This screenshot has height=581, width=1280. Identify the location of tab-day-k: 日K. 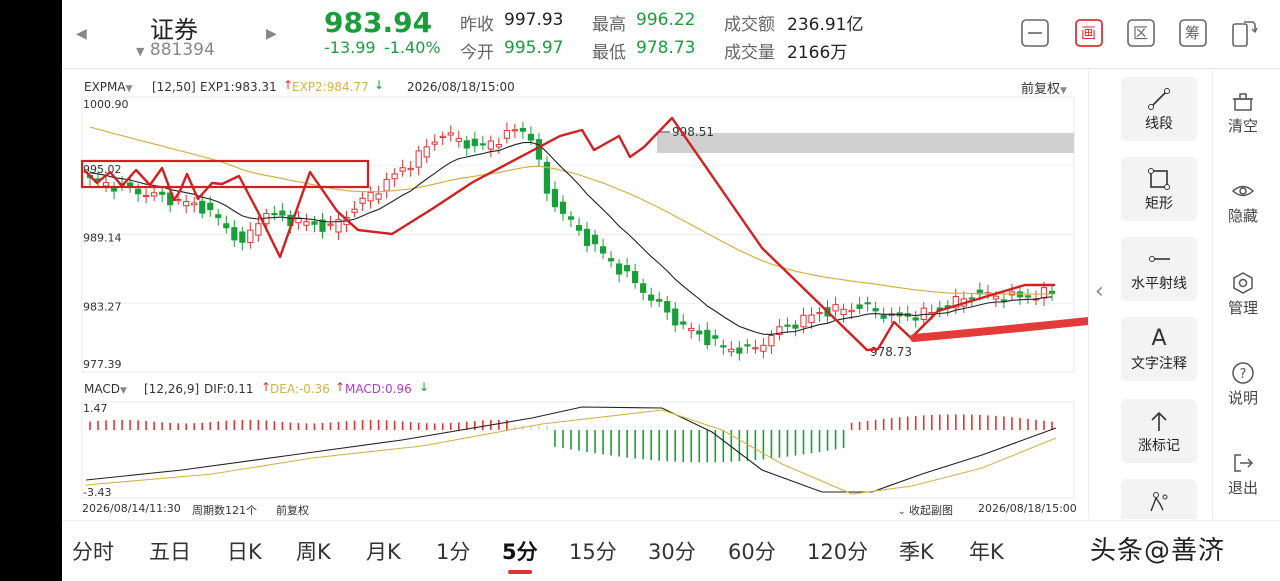
(244, 551).